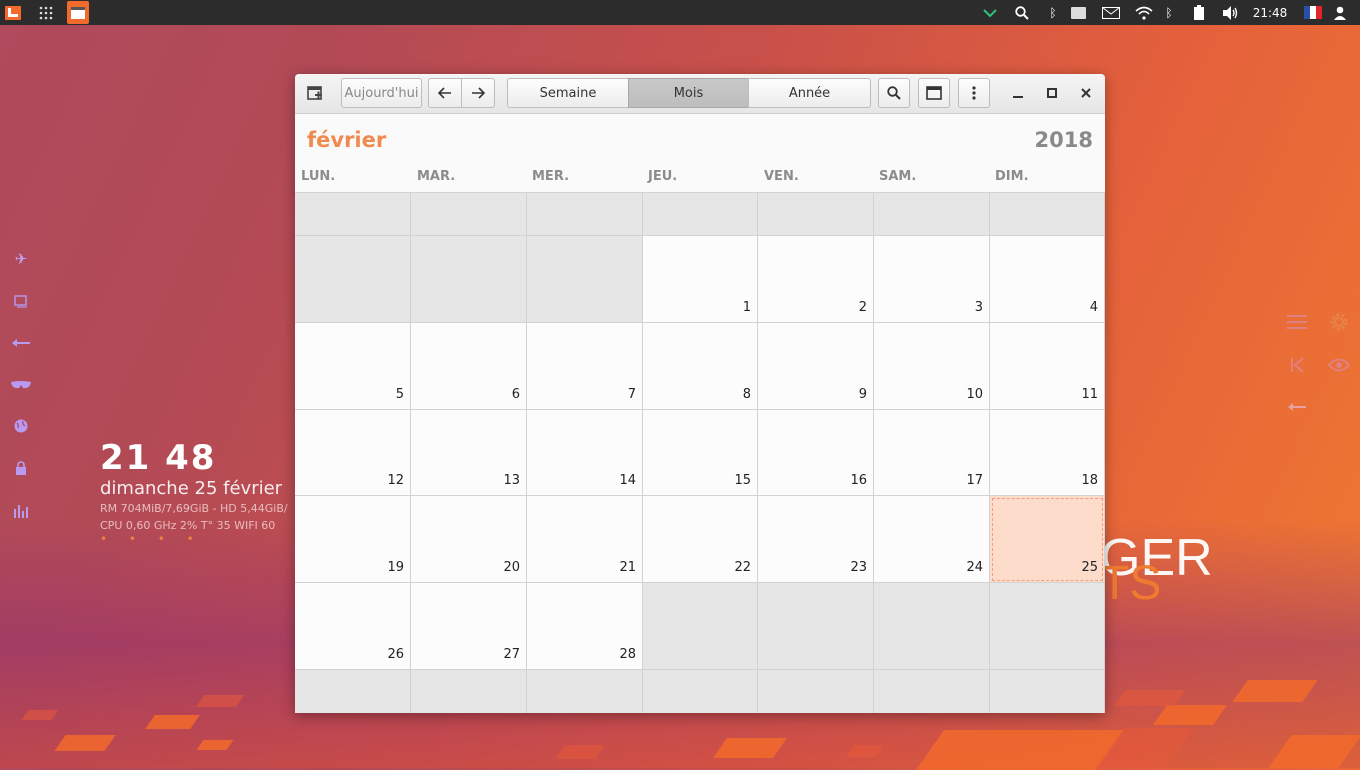  Describe the element at coordinates (700, 366) in the screenshot. I see `day-cell: 8` at that location.